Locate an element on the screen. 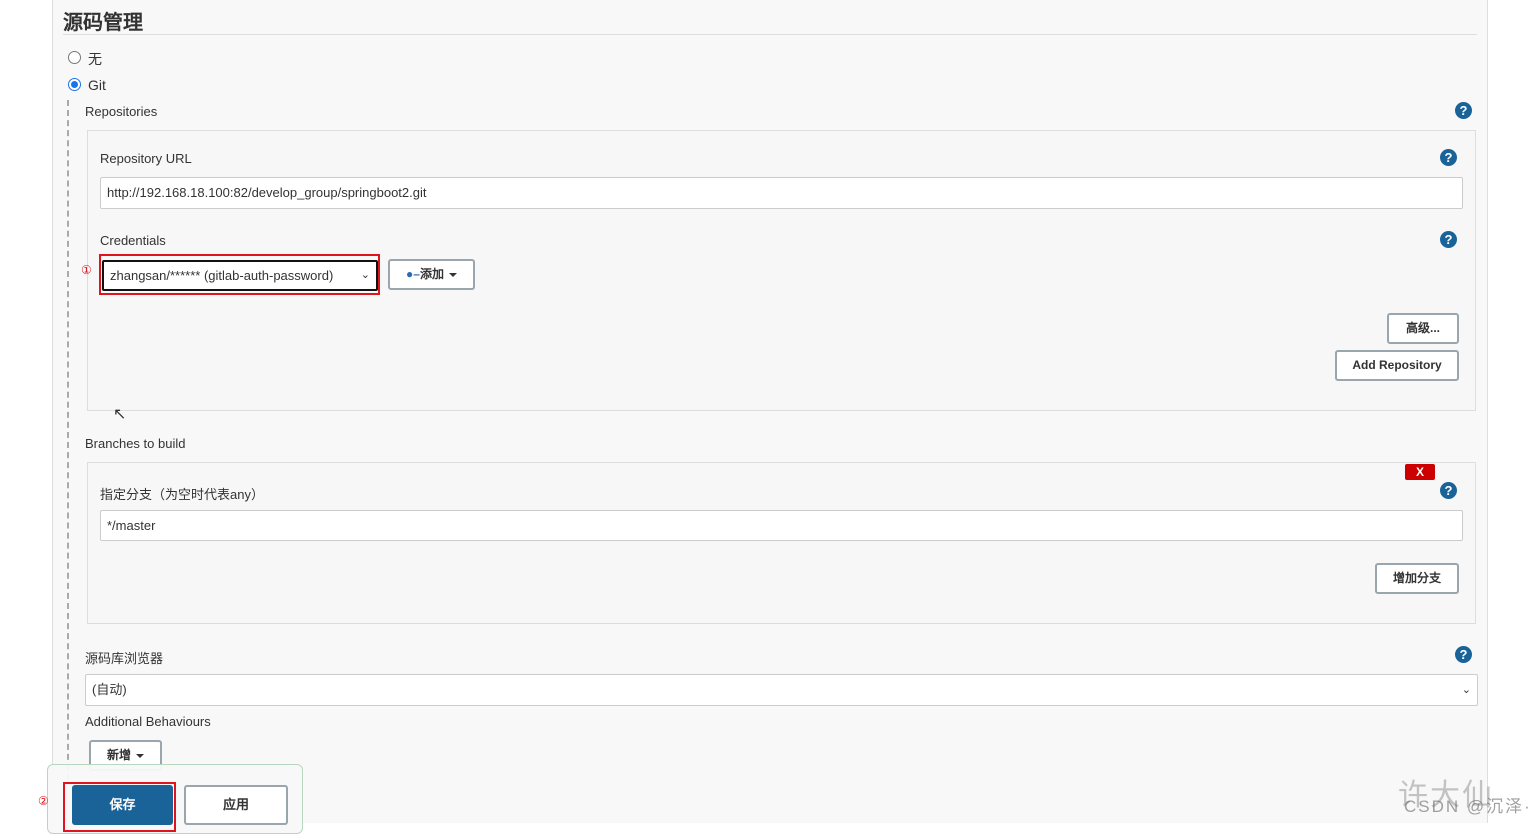 This screenshot has height=834, width=1535. watermark: 许大仙 CSDN @沉泽· is located at coordinates (1465, 797).